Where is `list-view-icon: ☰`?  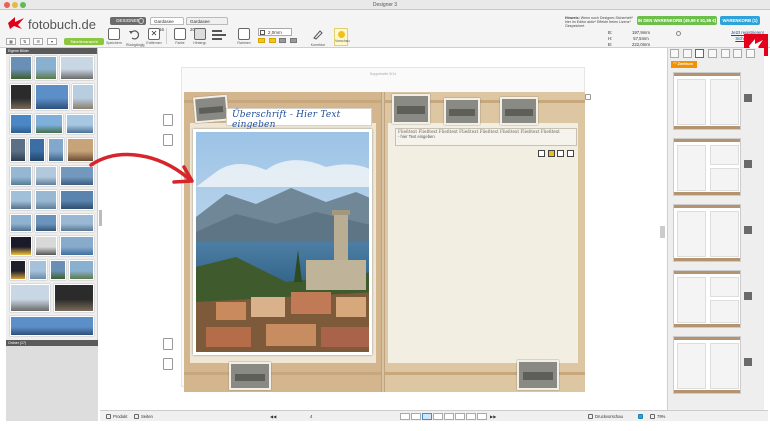 list-view-icon: ☰ is located at coordinates (38, 41).